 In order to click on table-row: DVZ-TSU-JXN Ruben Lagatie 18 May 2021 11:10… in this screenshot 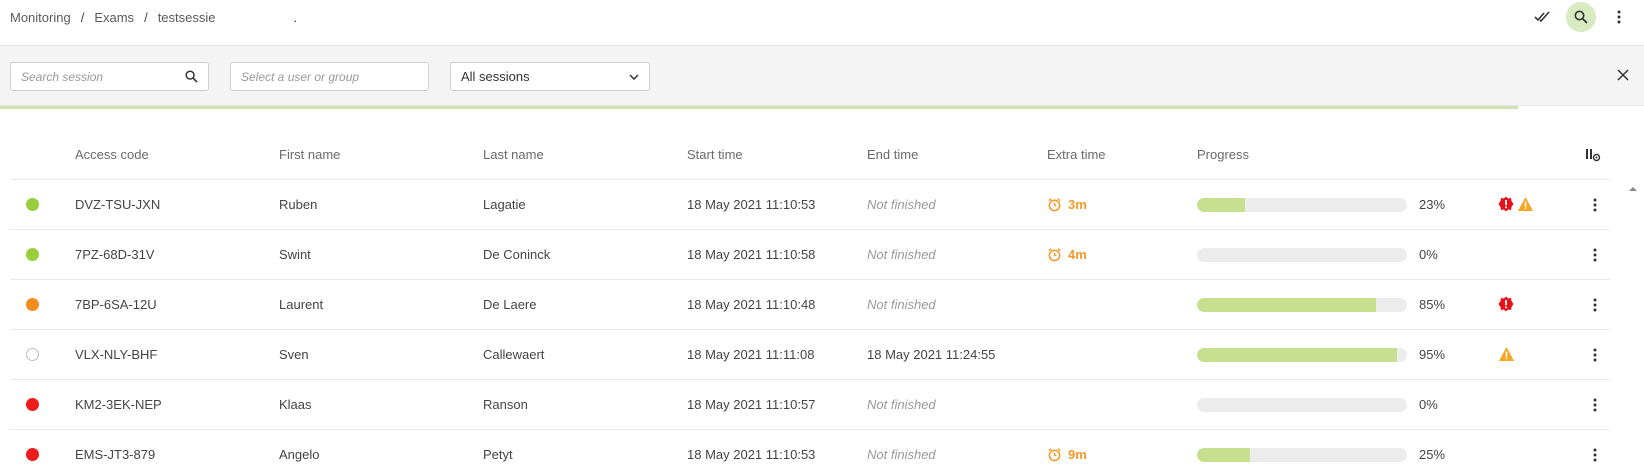, I will do `click(810, 205)`.